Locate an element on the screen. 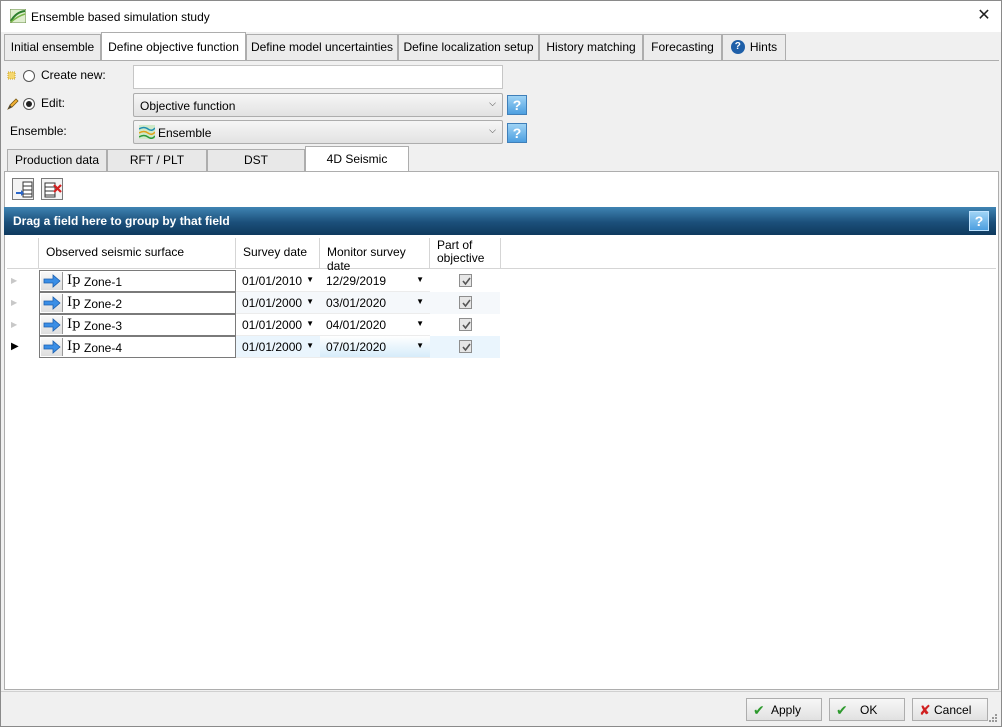 The height and width of the screenshot is (727, 1002). apply-button: ✔ Apply is located at coordinates (784, 709).